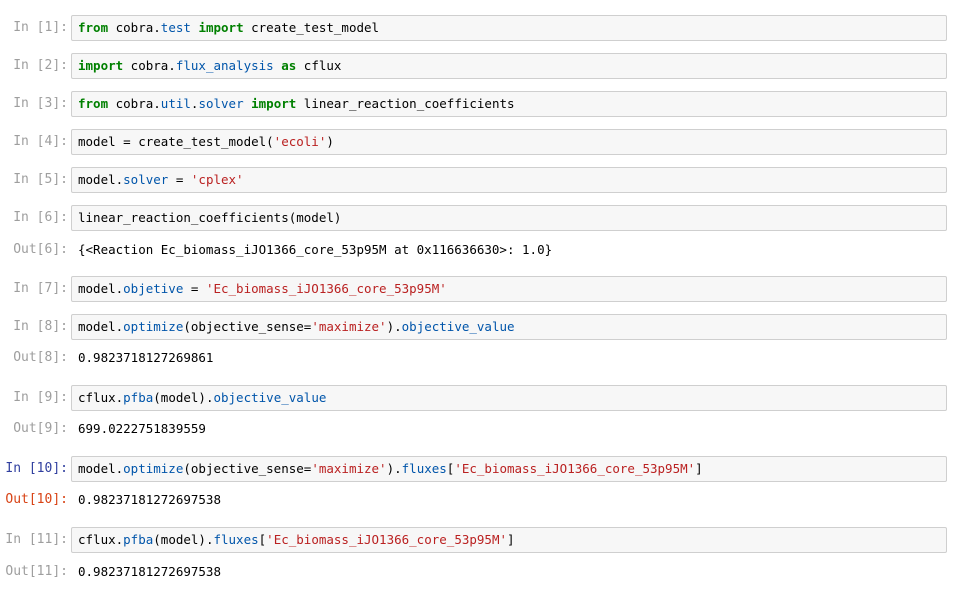 The image size is (955, 600). Describe the element at coordinates (176, 141) in the screenshot. I see `code-token: model = create_test_model(` at that location.